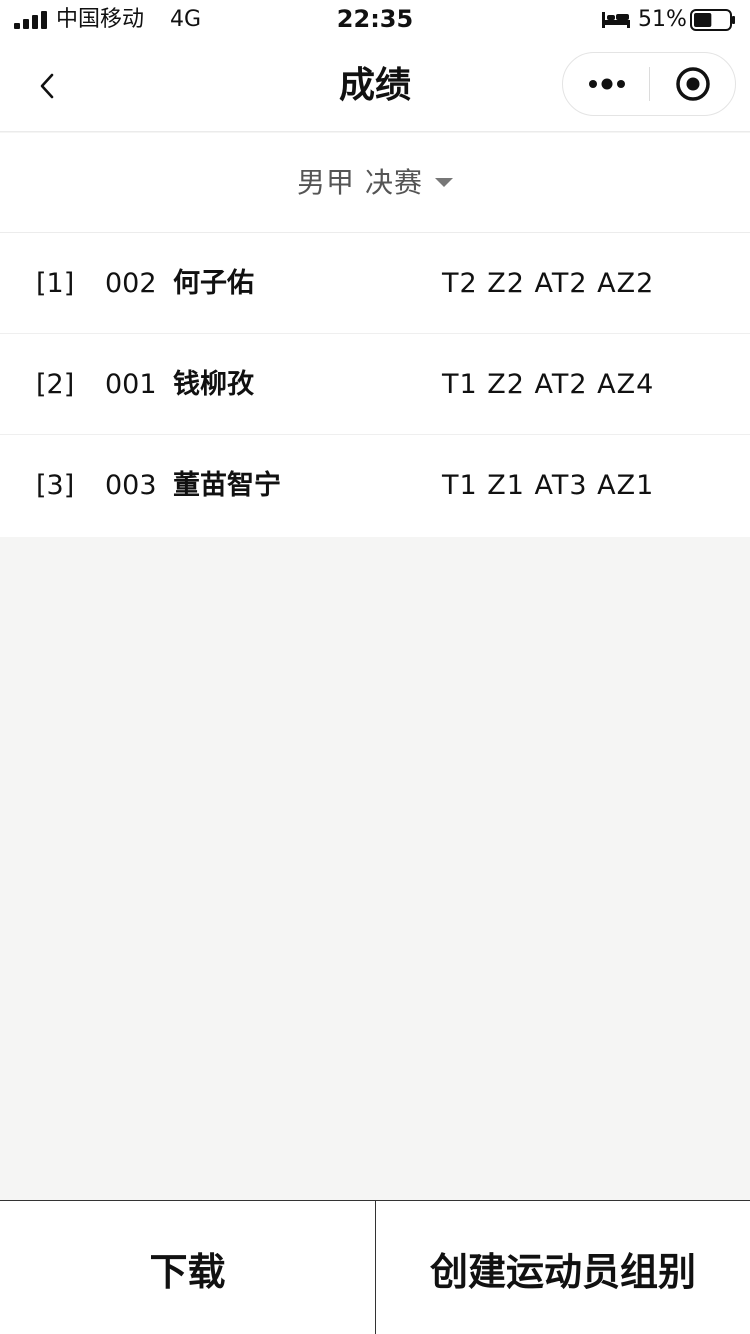  I want to click on caret-down-icon, so click(443, 182).